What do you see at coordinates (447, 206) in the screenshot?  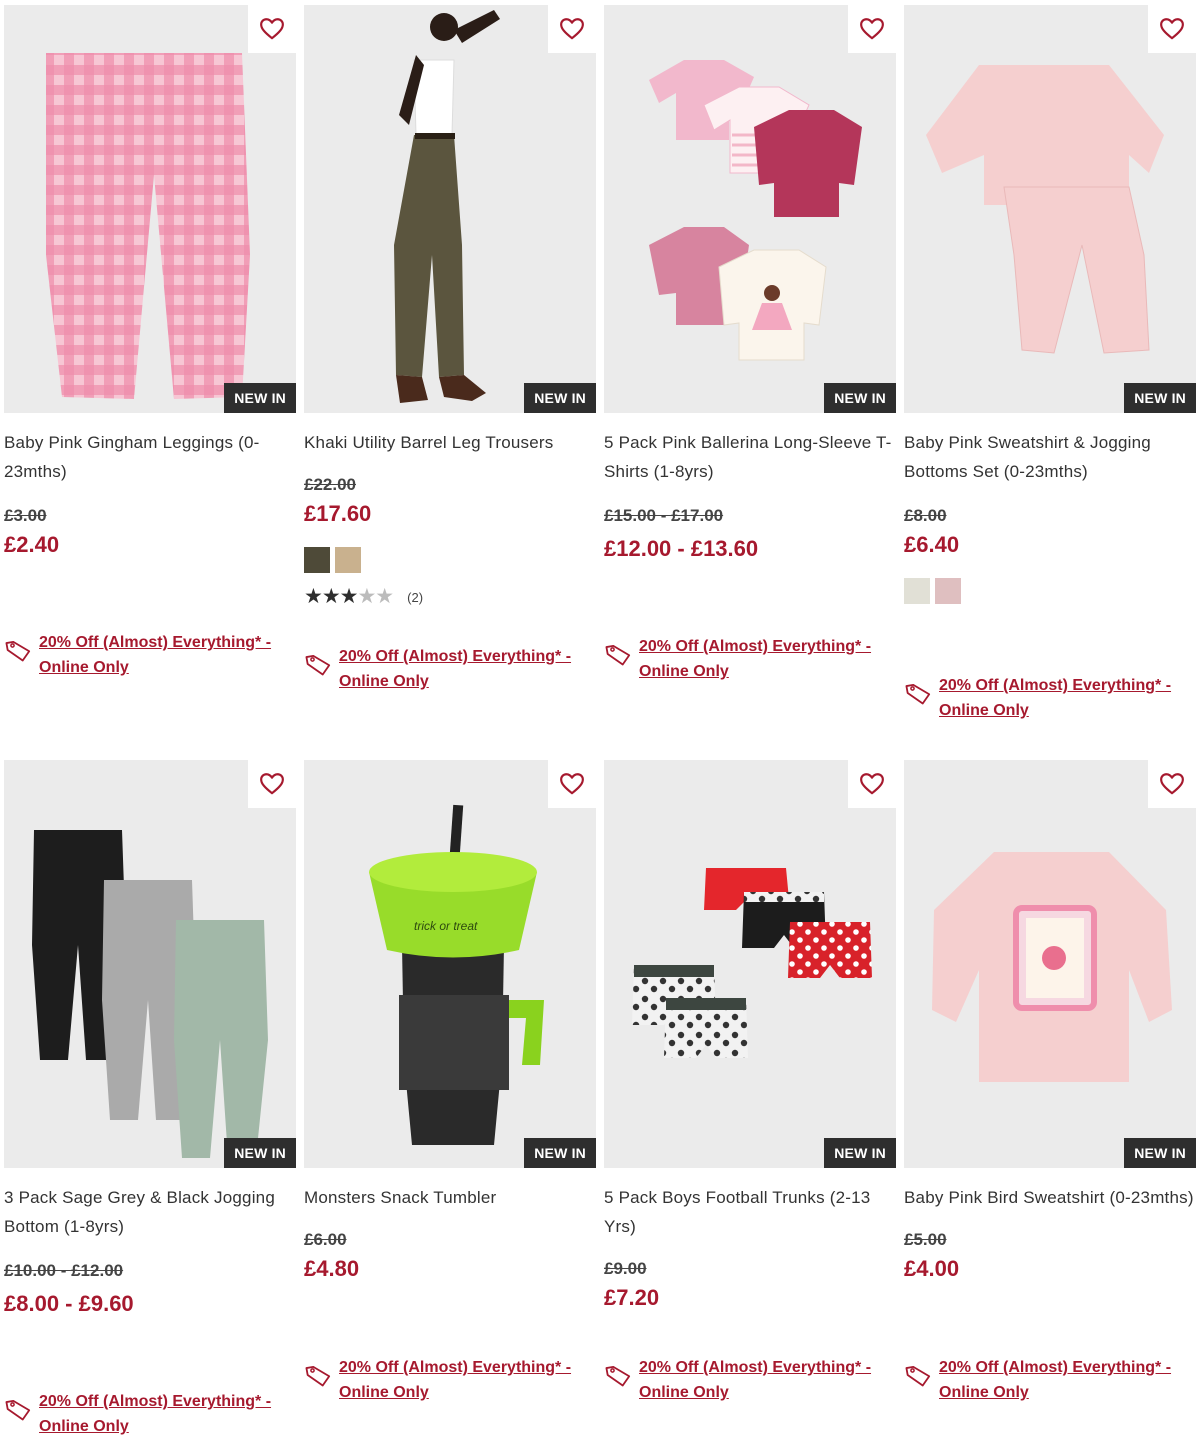 I see `model-khaki-trousers-image` at bounding box center [447, 206].